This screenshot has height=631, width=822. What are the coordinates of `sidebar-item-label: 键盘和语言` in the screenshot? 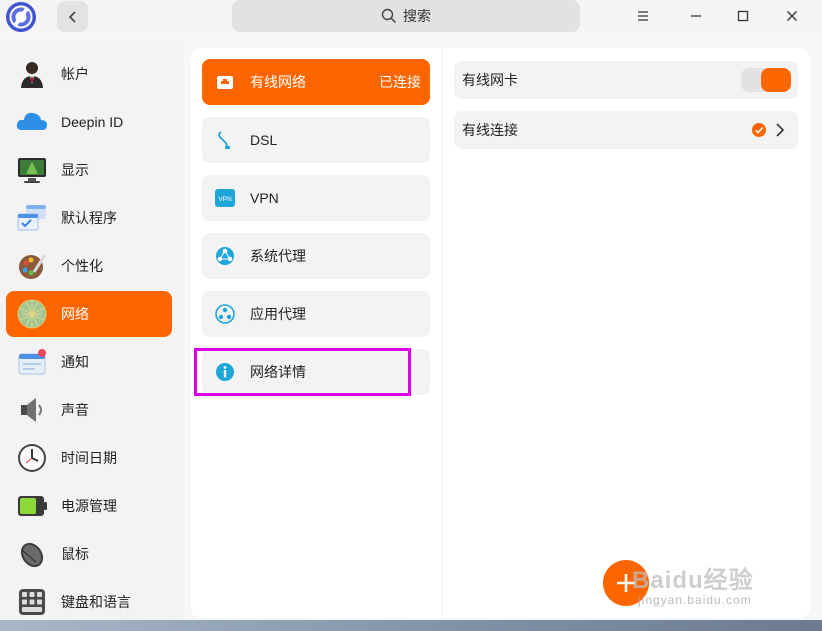 It's located at (96, 602).